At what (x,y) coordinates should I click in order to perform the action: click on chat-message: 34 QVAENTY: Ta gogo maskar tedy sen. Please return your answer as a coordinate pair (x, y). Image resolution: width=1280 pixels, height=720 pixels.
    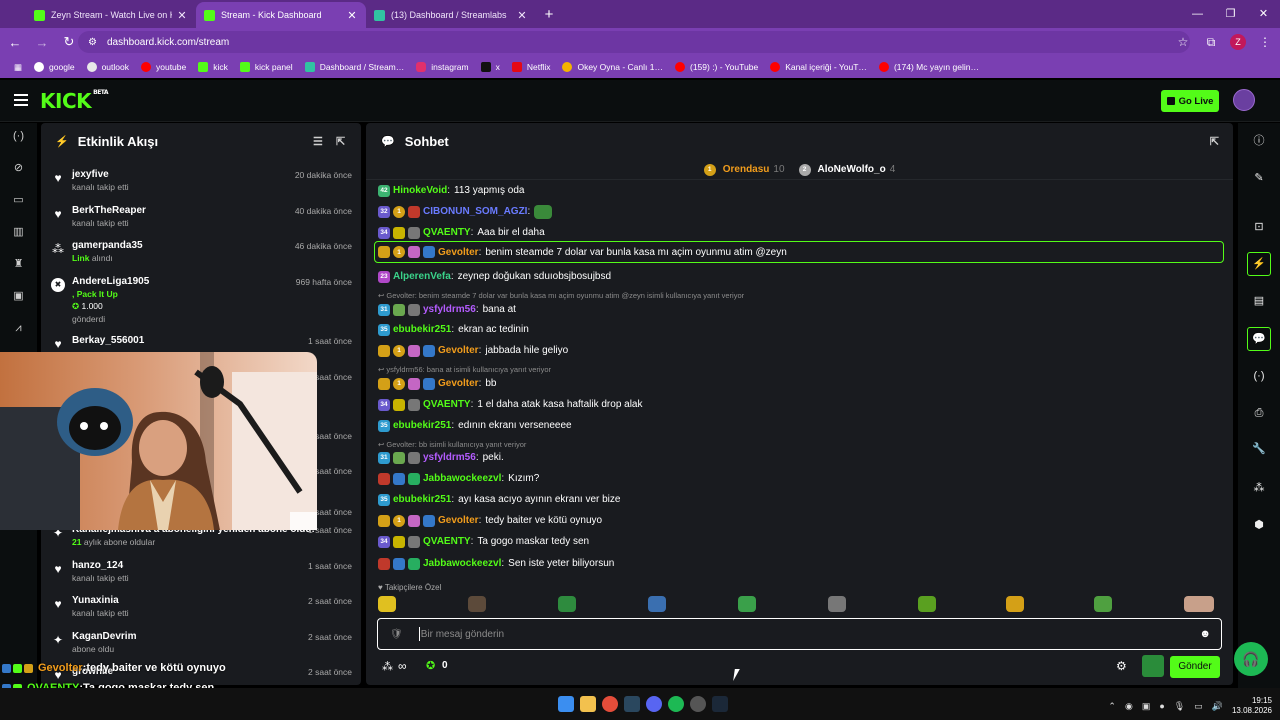
    Looking at the image, I should click on (801, 541).